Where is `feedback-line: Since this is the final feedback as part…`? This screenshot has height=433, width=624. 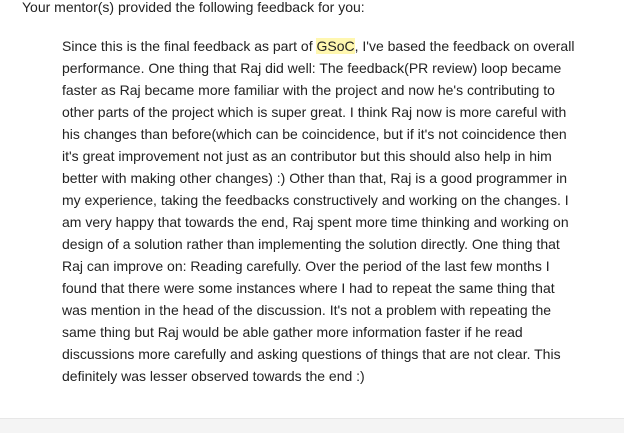
feedback-line: Since this is the final feedback as part… is located at coordinates (327, 46).